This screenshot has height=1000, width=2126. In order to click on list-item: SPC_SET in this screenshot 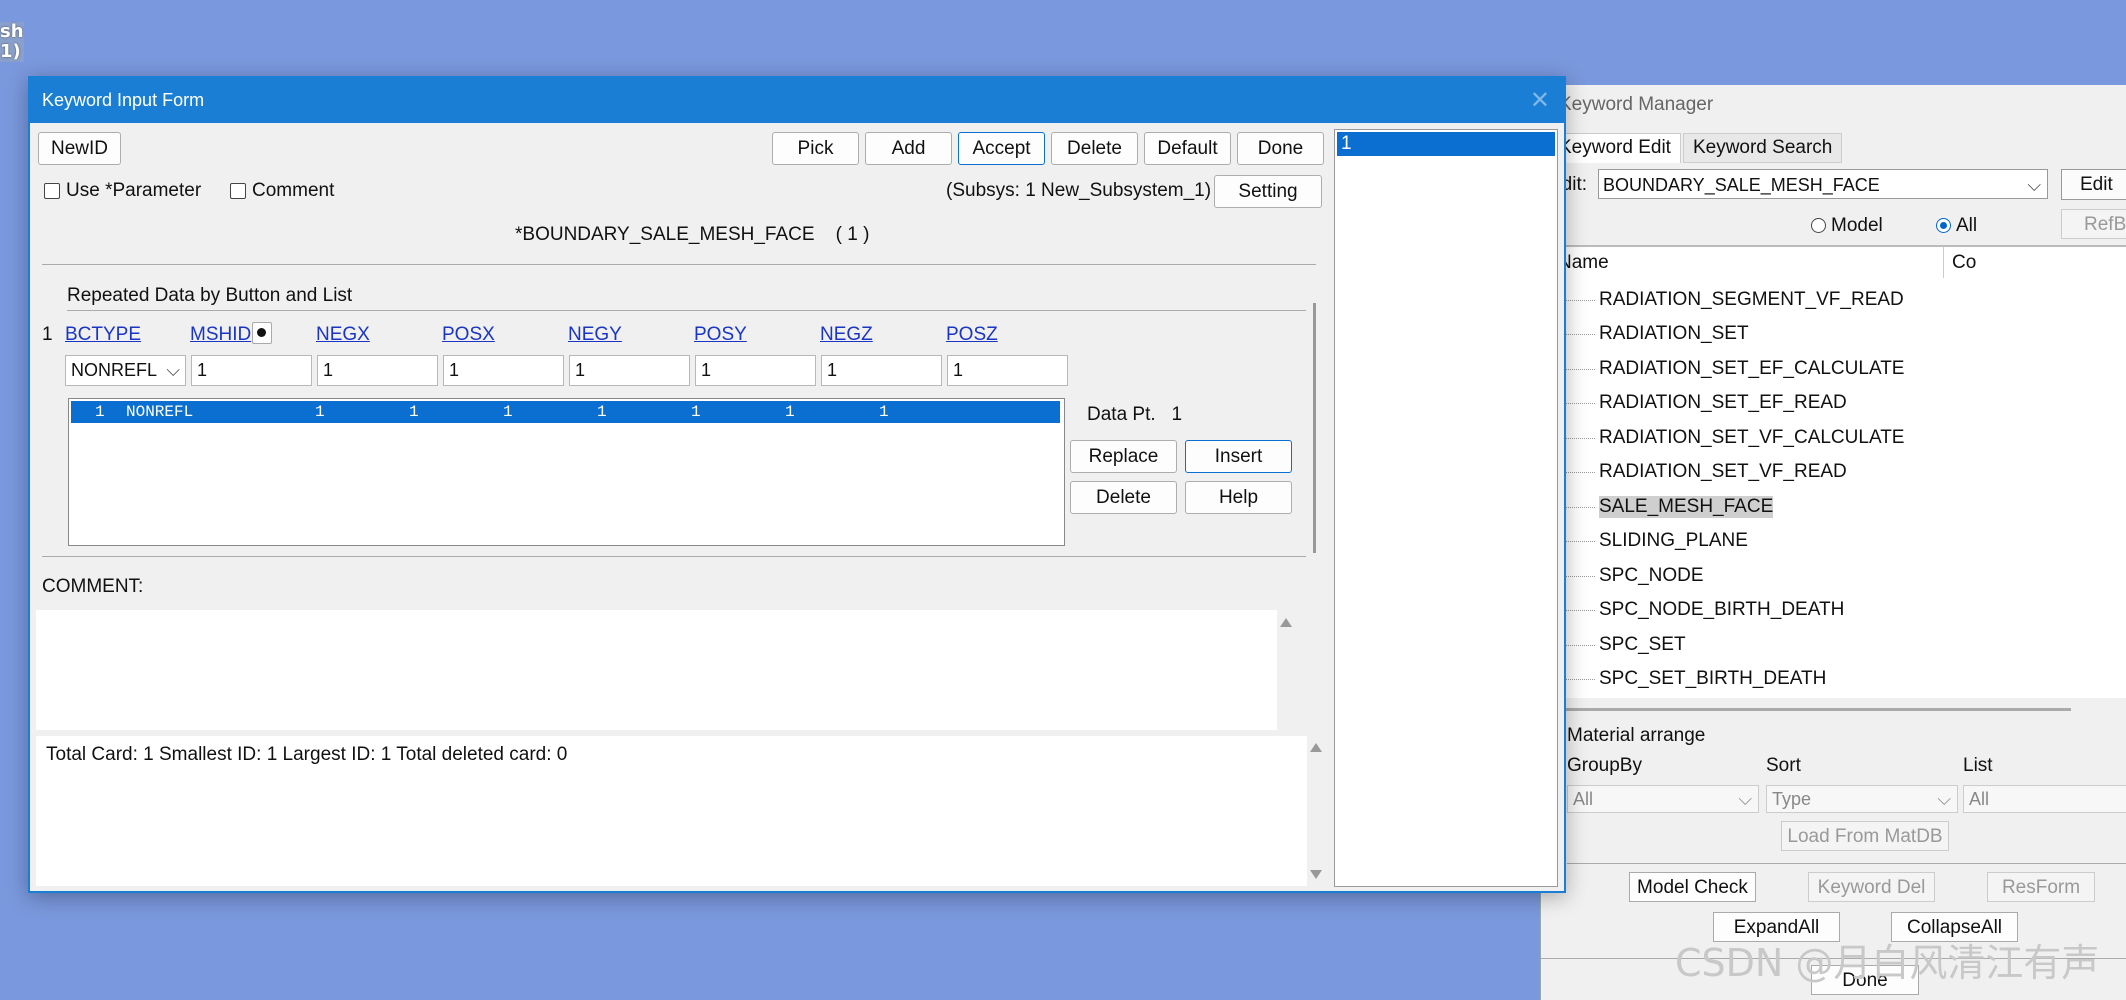, I will do `click(1622, 645)`.